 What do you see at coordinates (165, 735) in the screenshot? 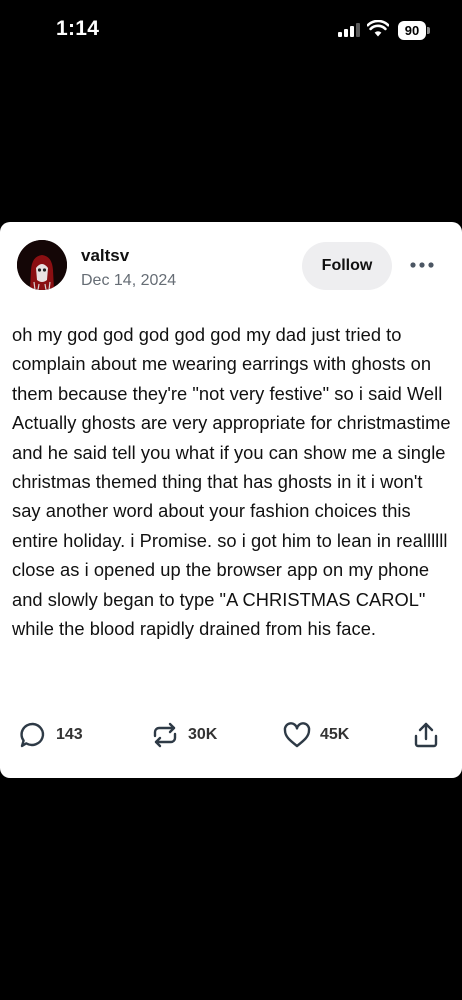
I see `reblog-icon` at bounding box center [165, 735].